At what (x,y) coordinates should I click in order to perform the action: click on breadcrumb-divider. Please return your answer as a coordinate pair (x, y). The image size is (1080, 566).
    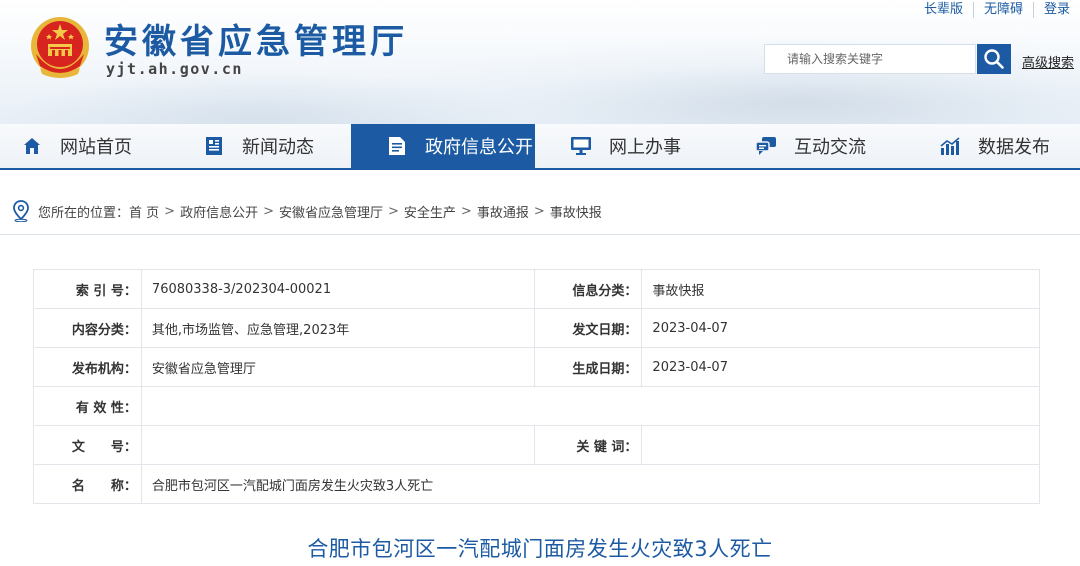
    Looking at the image, I should click on (540, 234).